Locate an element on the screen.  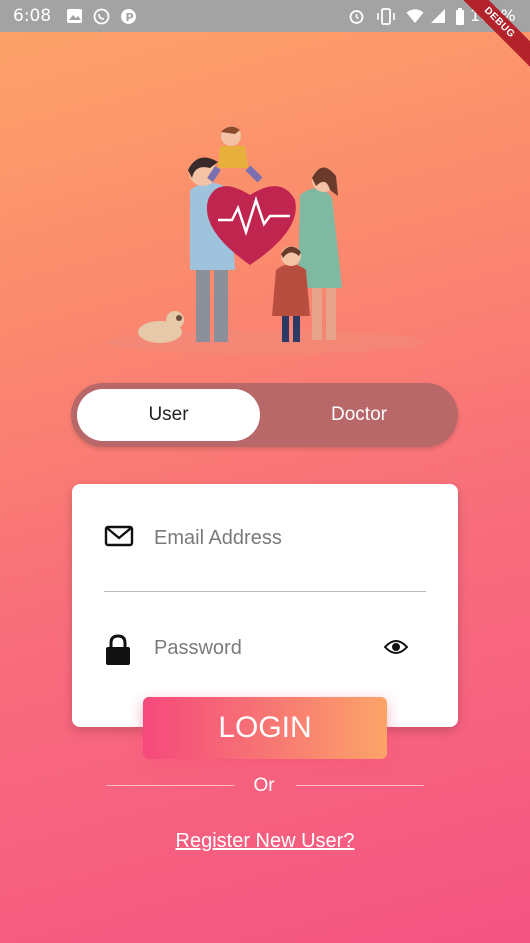
role-toggle: User Doctor is located at coordinates (264, 415).